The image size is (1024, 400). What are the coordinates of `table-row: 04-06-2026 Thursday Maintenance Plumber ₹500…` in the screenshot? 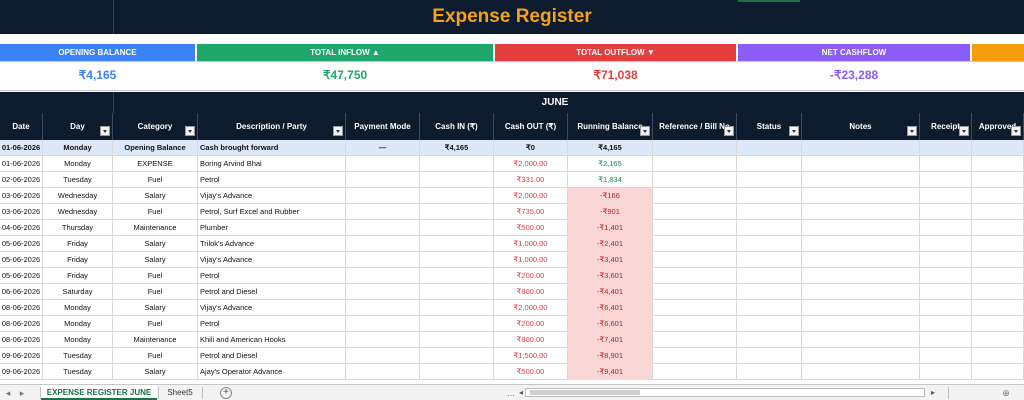 It's located at (512, 228).